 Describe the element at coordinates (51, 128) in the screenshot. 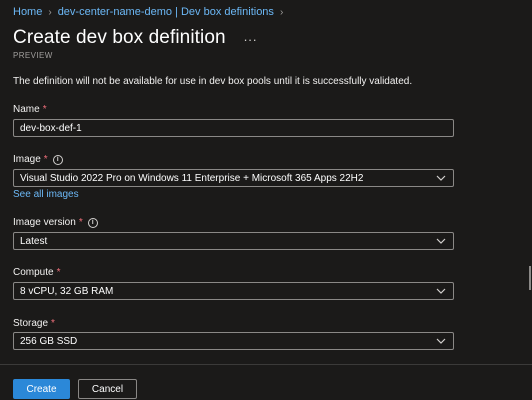

I see `name-input-value: dev-box-def-1` at that location.